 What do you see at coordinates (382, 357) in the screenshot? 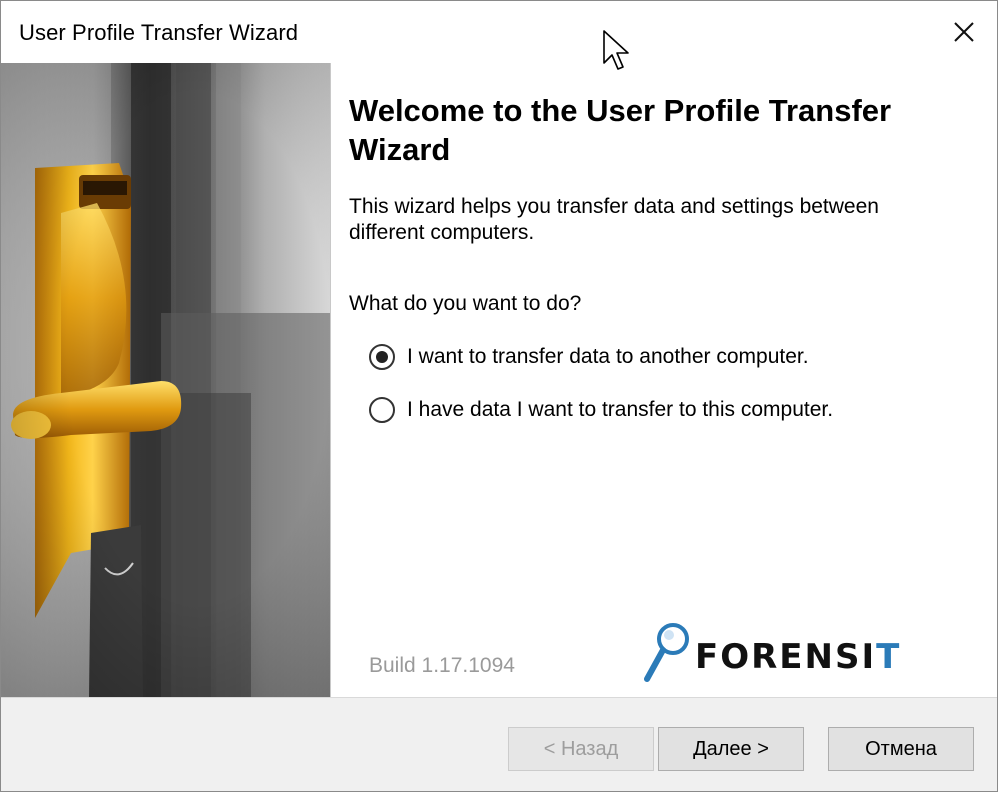
I see `radio-button-checked` at bounding box center [382, 357].